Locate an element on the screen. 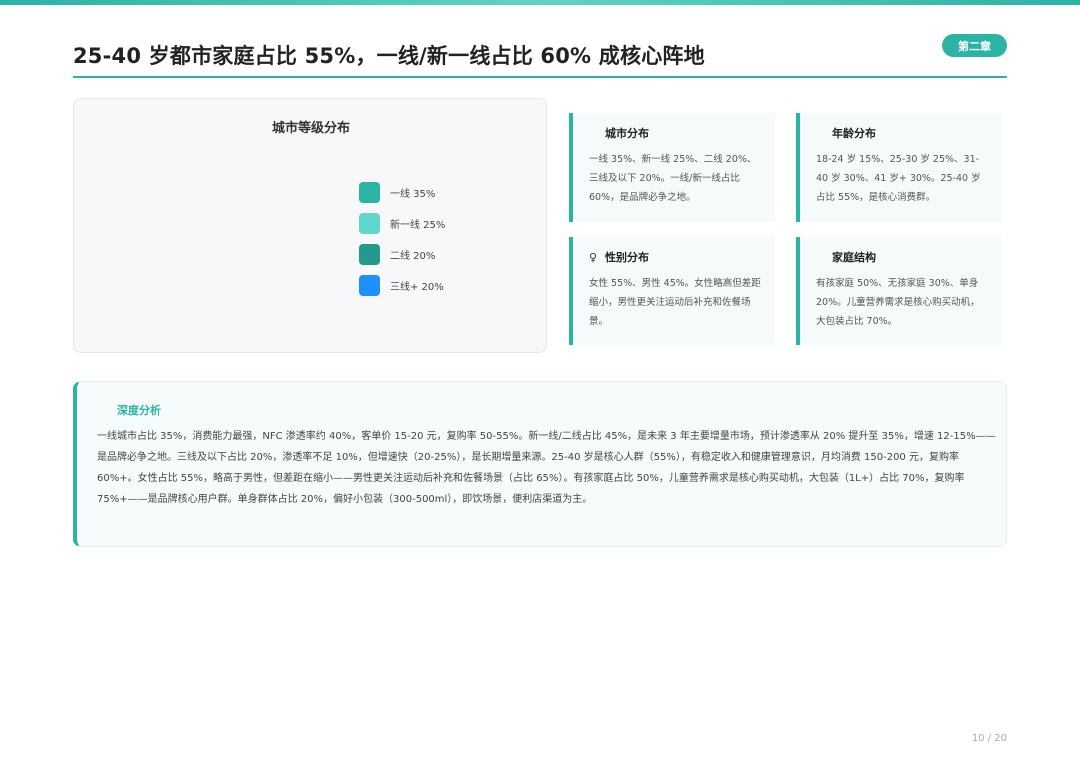  legend-label: 二线 20% is located at coordinates (413, 256).